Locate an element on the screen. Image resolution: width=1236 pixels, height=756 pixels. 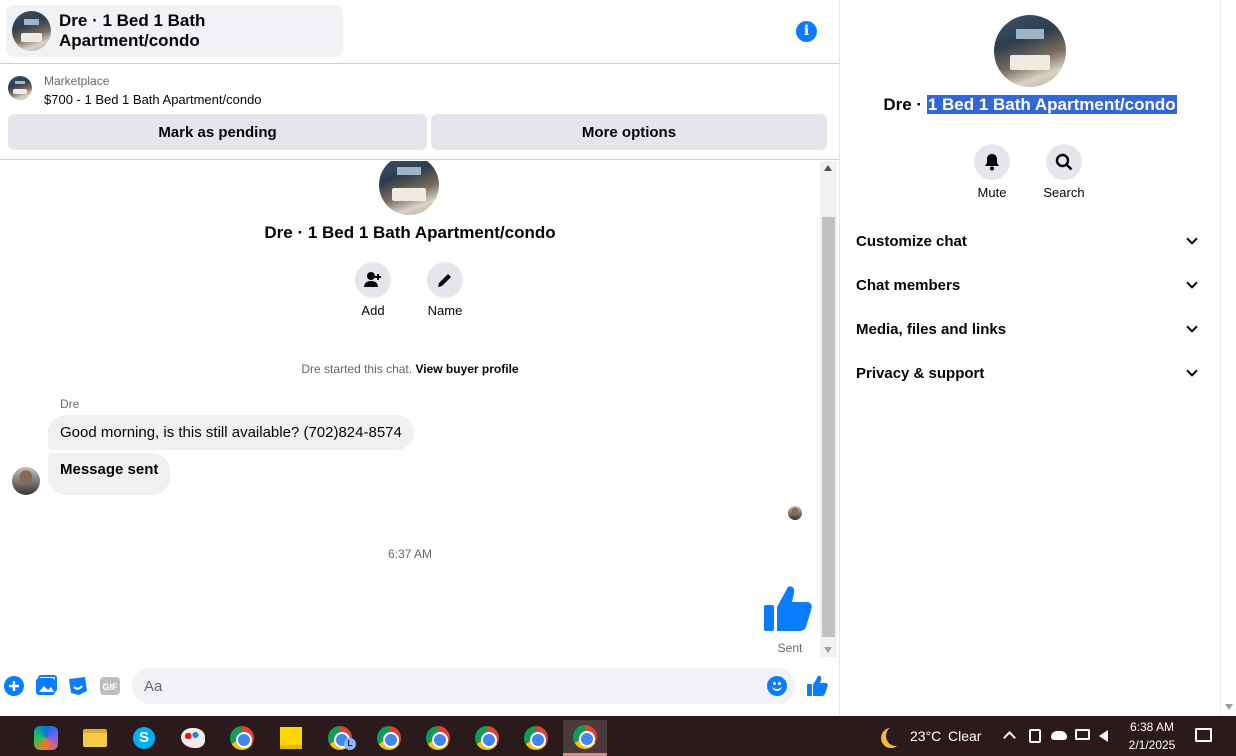
meet-now-icon is located at coordinates (1035, 736).